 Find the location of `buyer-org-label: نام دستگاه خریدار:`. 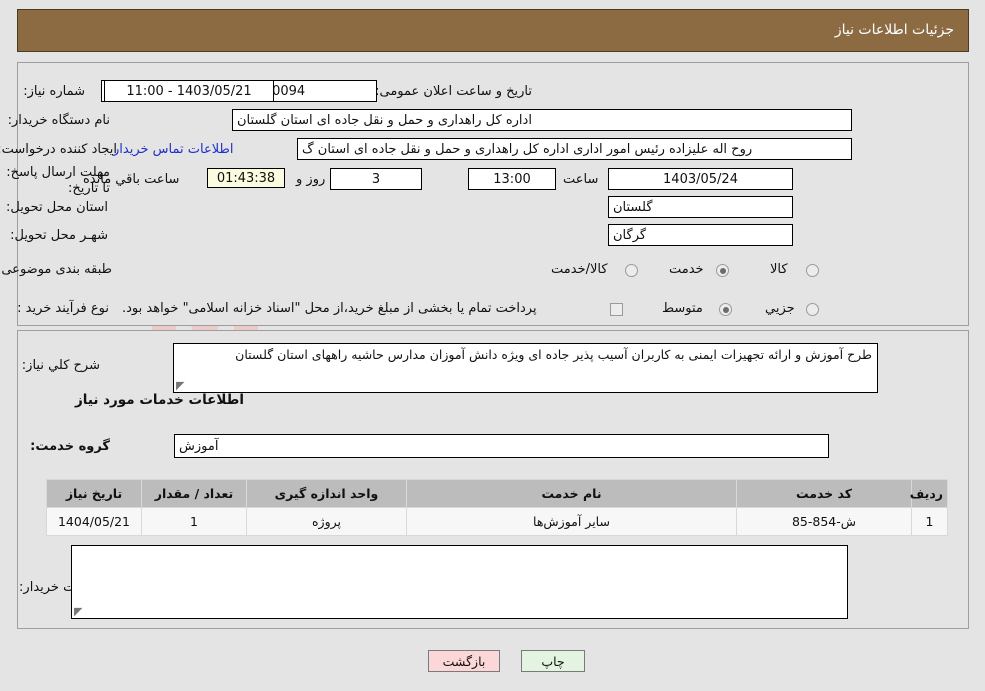

buyer-org-label: نام دستگاه خریدار: is located at coordinates (58, 120).